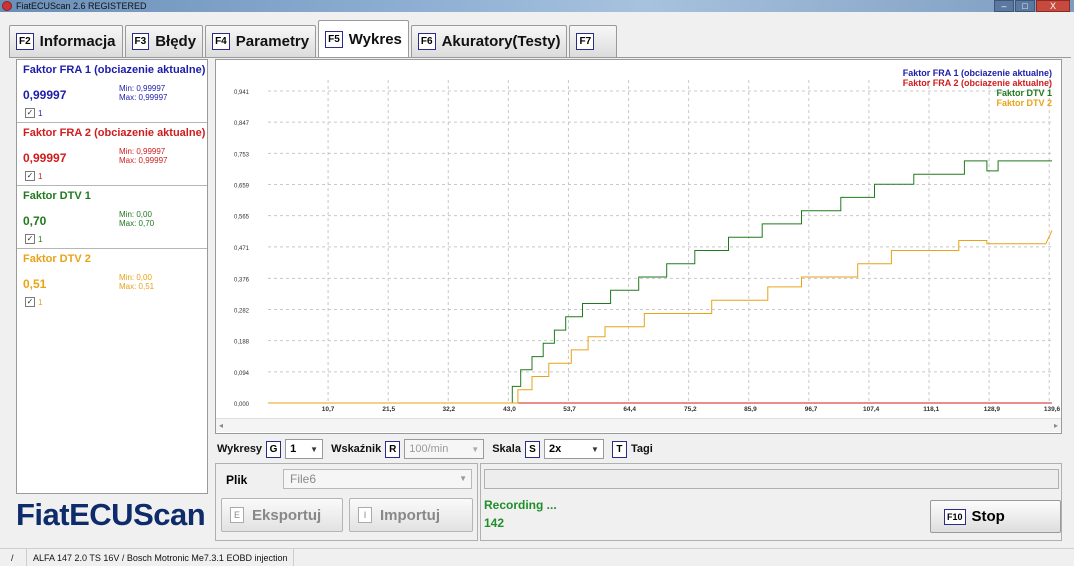  I want to click on legend-entry: Faktor FRA 2 (obciazenie aktualne), so click(977, 83).